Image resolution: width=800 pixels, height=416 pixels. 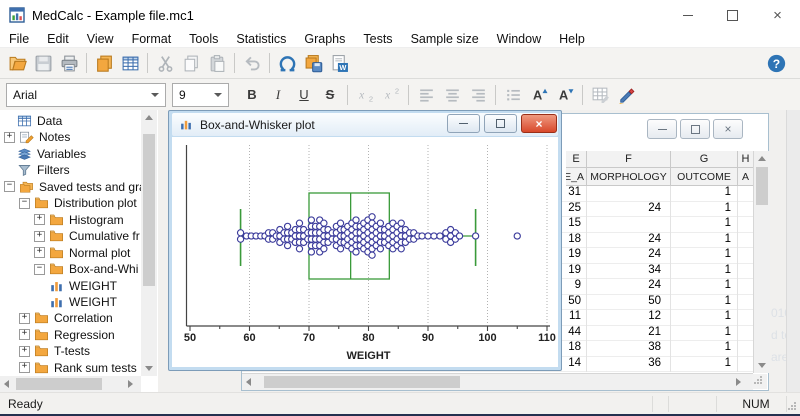 I want to click on tree-item-rank-sum-tests: + Rank sum tests, so click(x=80, y=368).